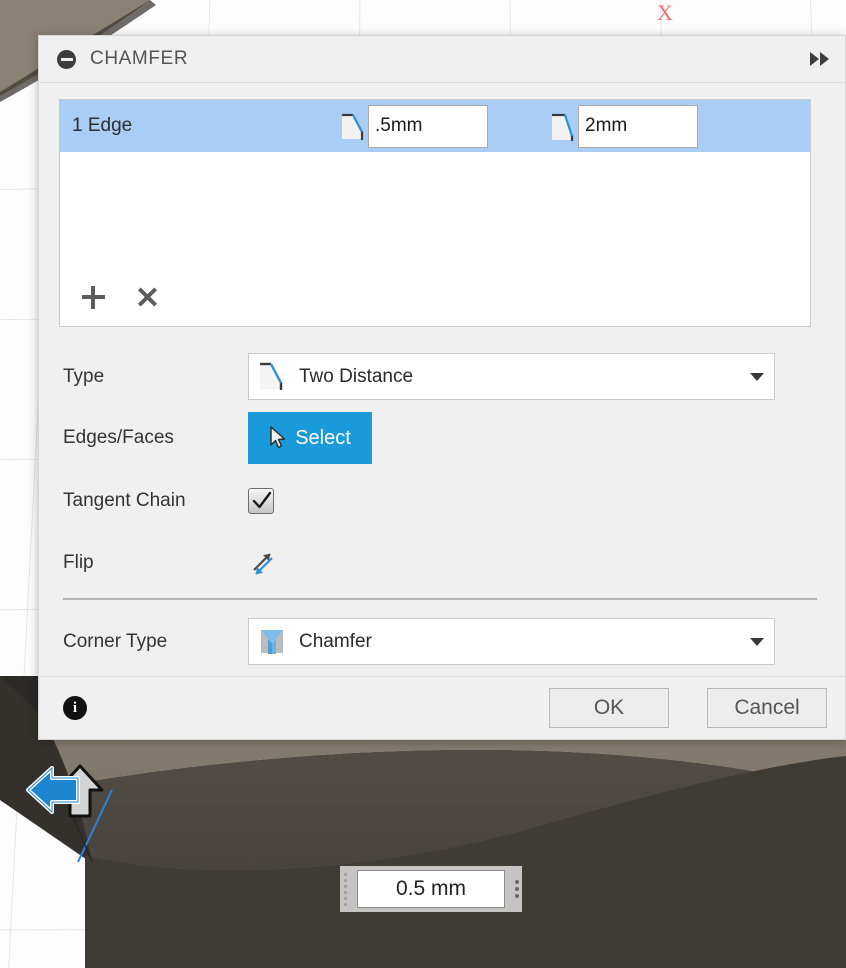 The width and height of the screenshot is (846, 968). I want to click on tangent-chain-checkbox, so click(261, 501).